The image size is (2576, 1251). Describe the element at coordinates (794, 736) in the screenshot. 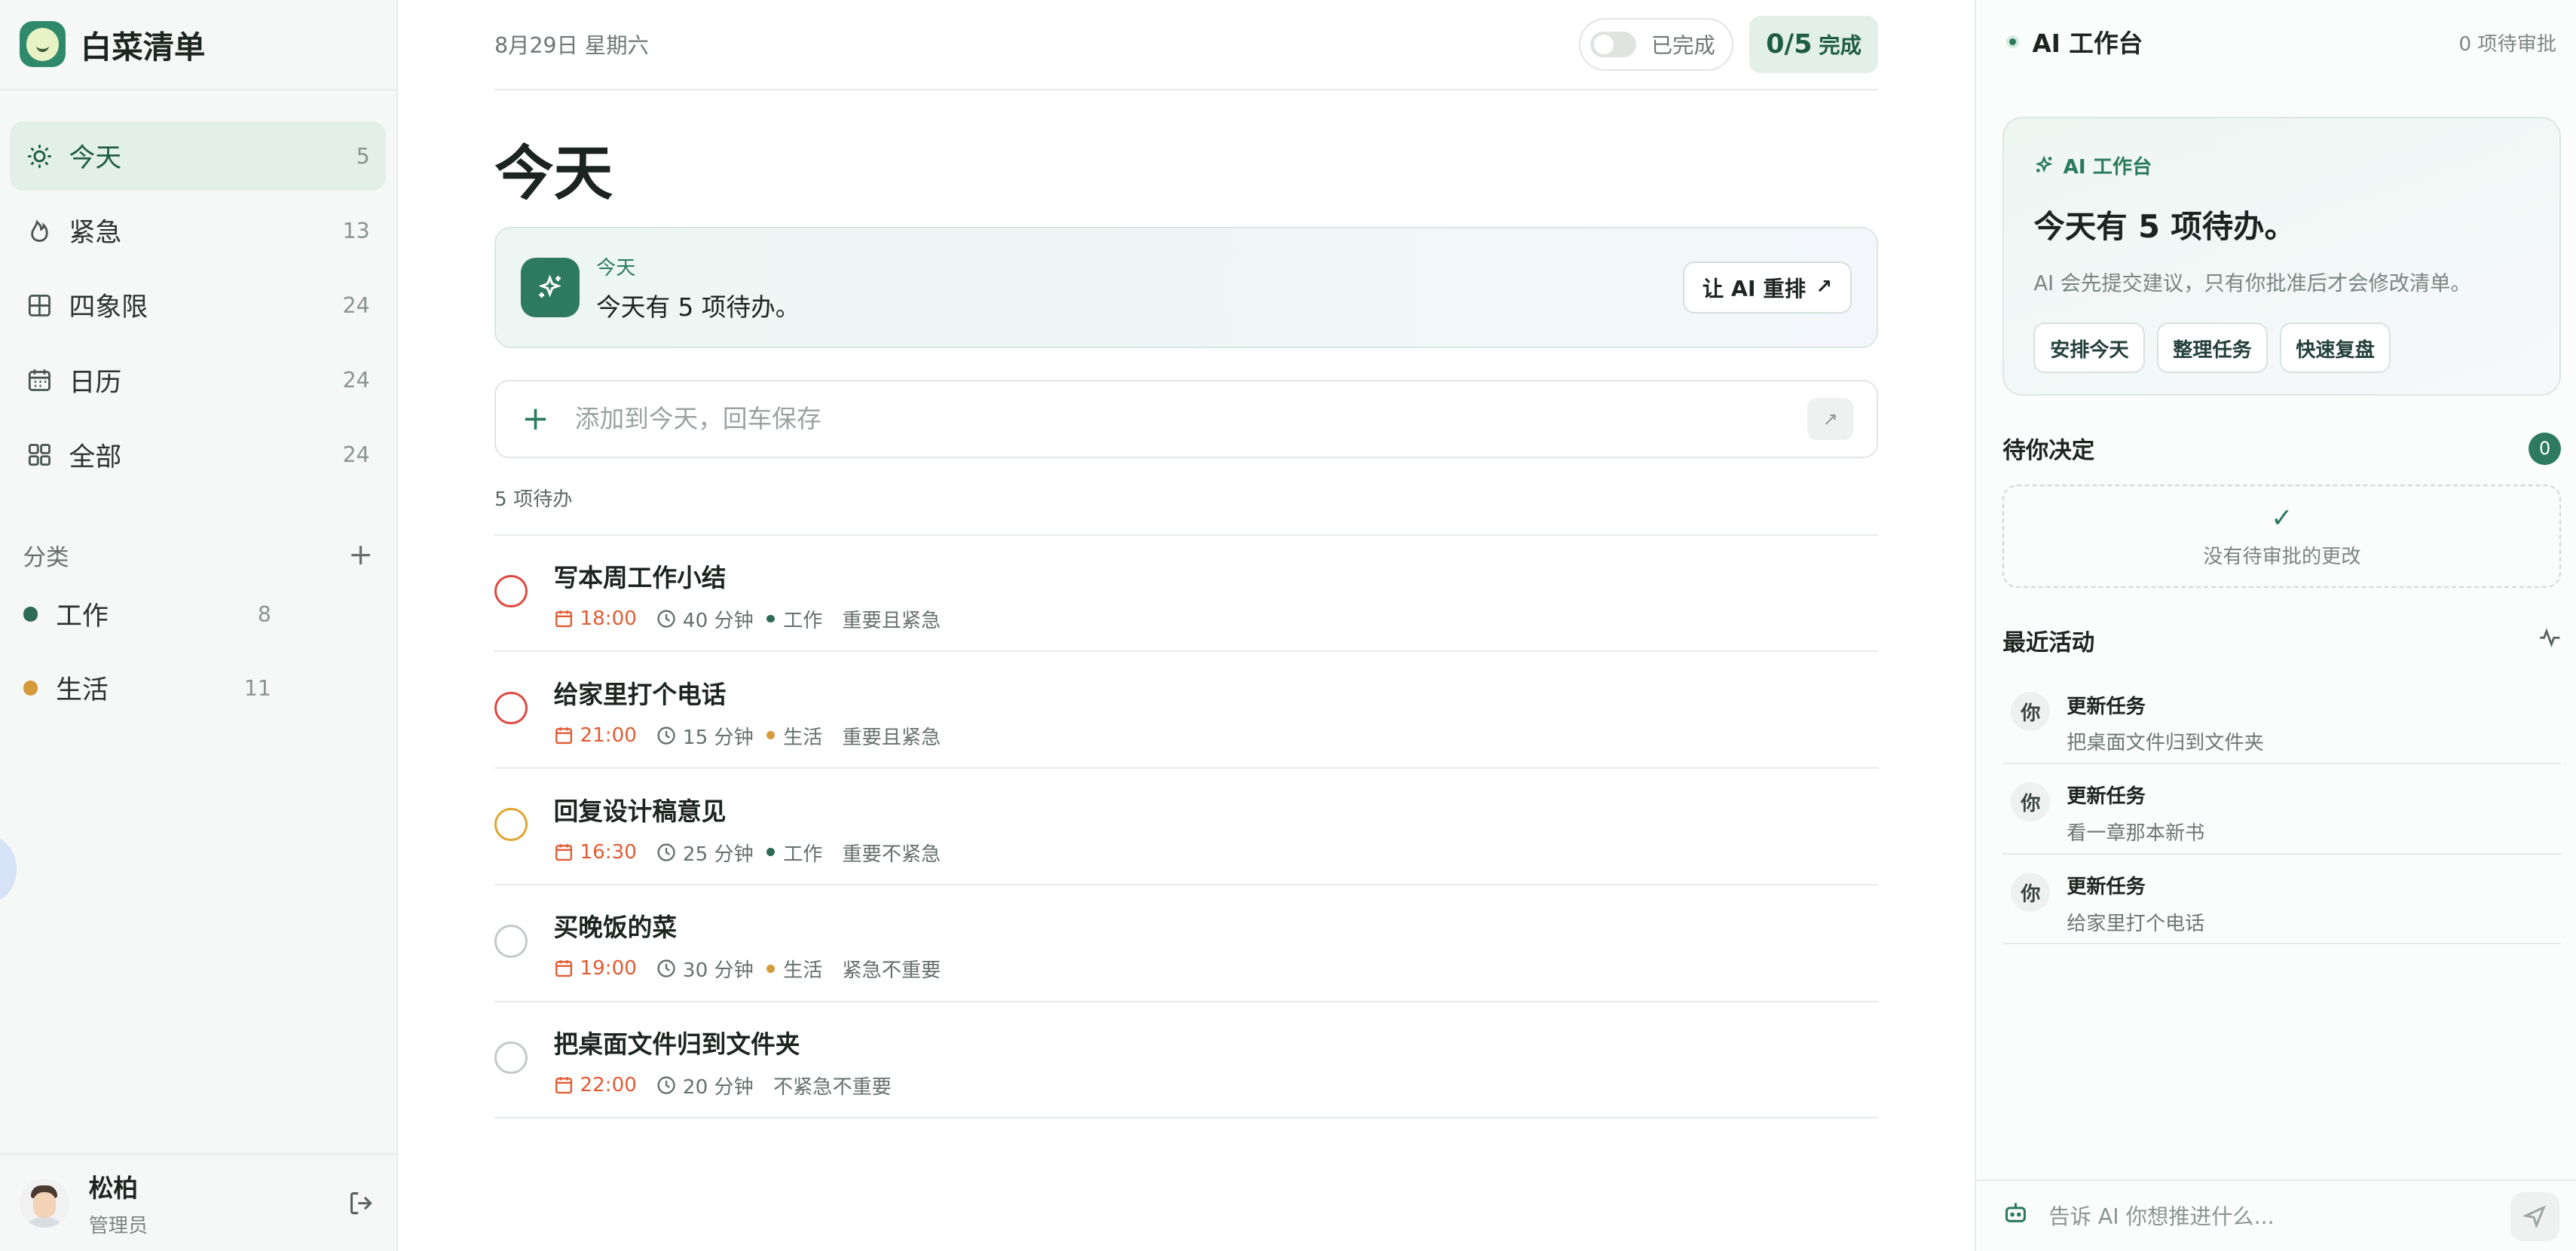

I see `task-category: 生活` at that location.